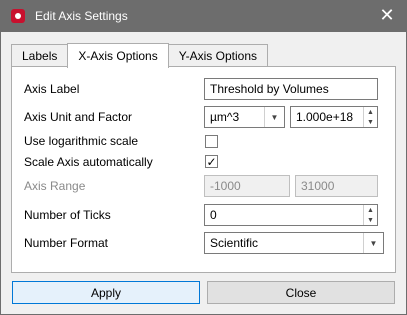 The height and width of the screenshot is (315, 407). What do you see at coordinates (18, 16) in the screenshot?
I see `app-icon` at bounding box center [18, 16].